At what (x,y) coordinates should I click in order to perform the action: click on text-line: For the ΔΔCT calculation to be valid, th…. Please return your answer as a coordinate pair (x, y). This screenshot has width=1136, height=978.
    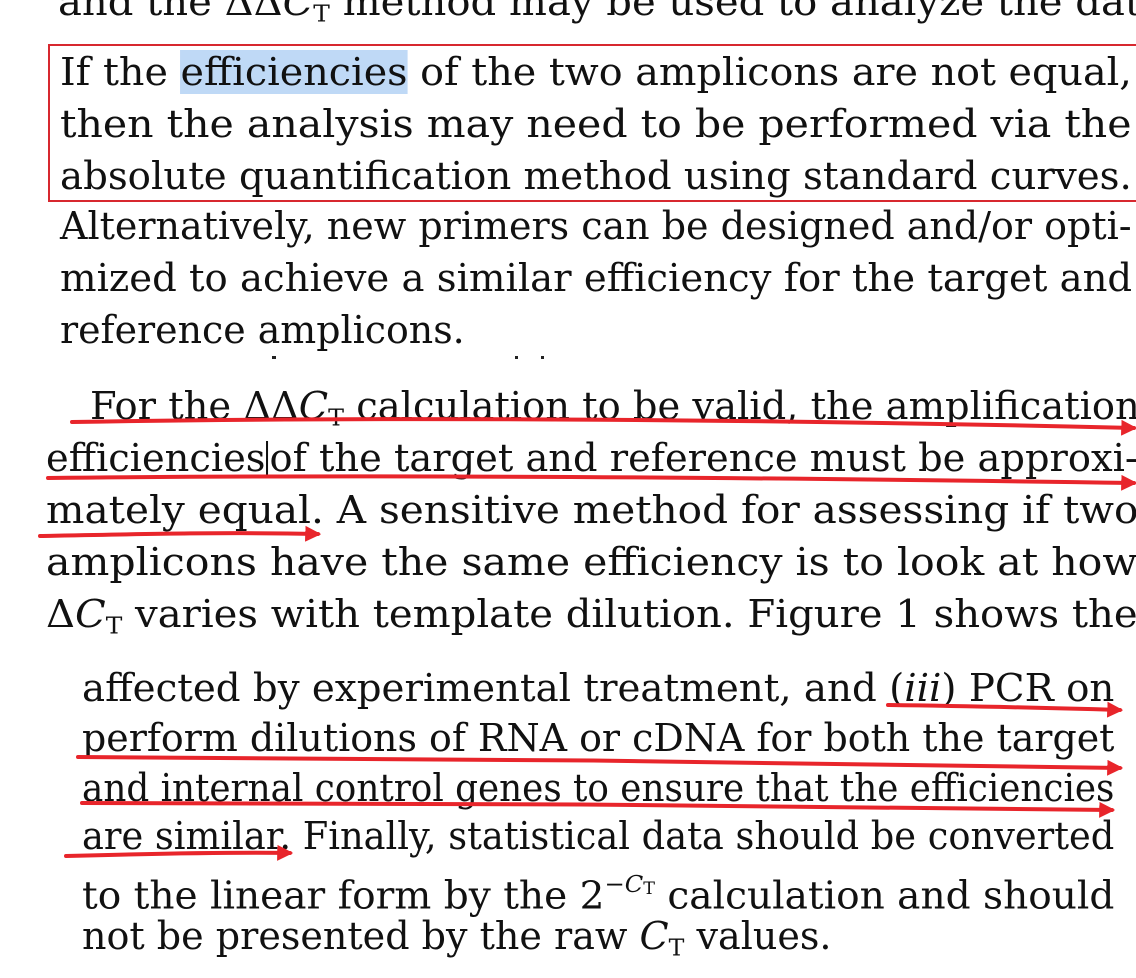
    Looking at the image, I should click on (613, 408).